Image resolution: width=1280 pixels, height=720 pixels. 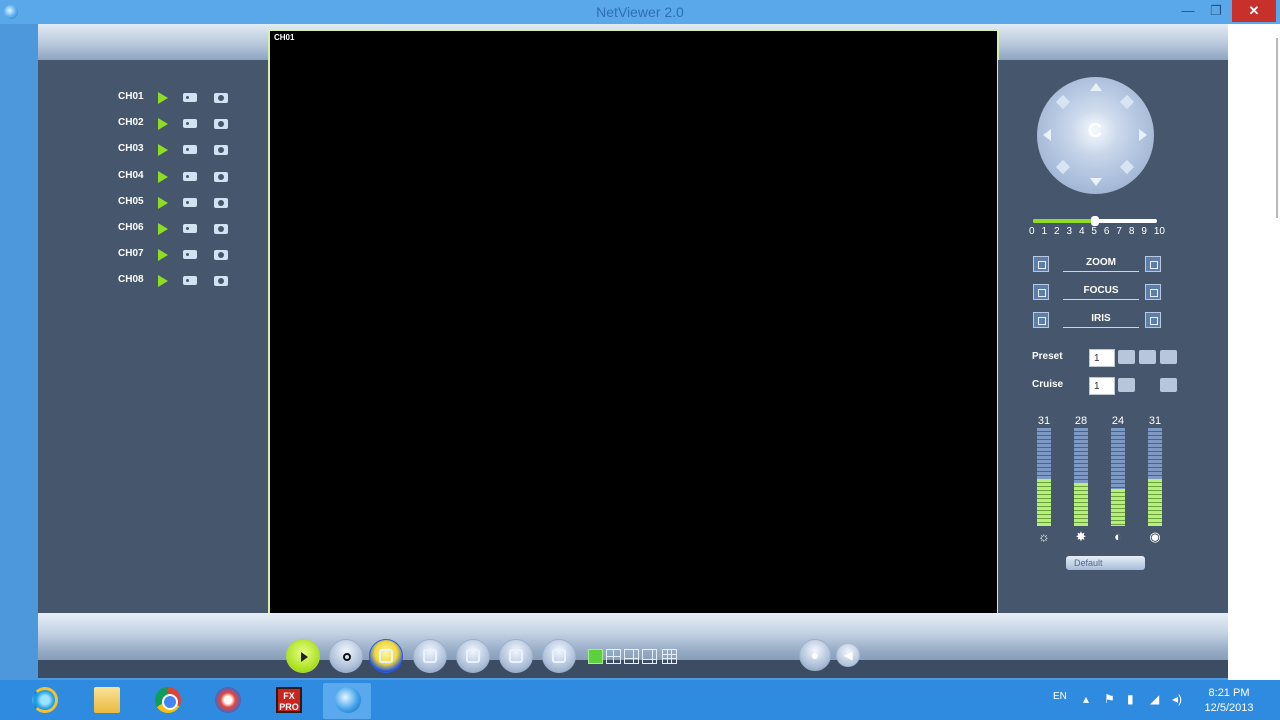 I want to click on explorer-taskbar-button, so click(x=106, y=701).